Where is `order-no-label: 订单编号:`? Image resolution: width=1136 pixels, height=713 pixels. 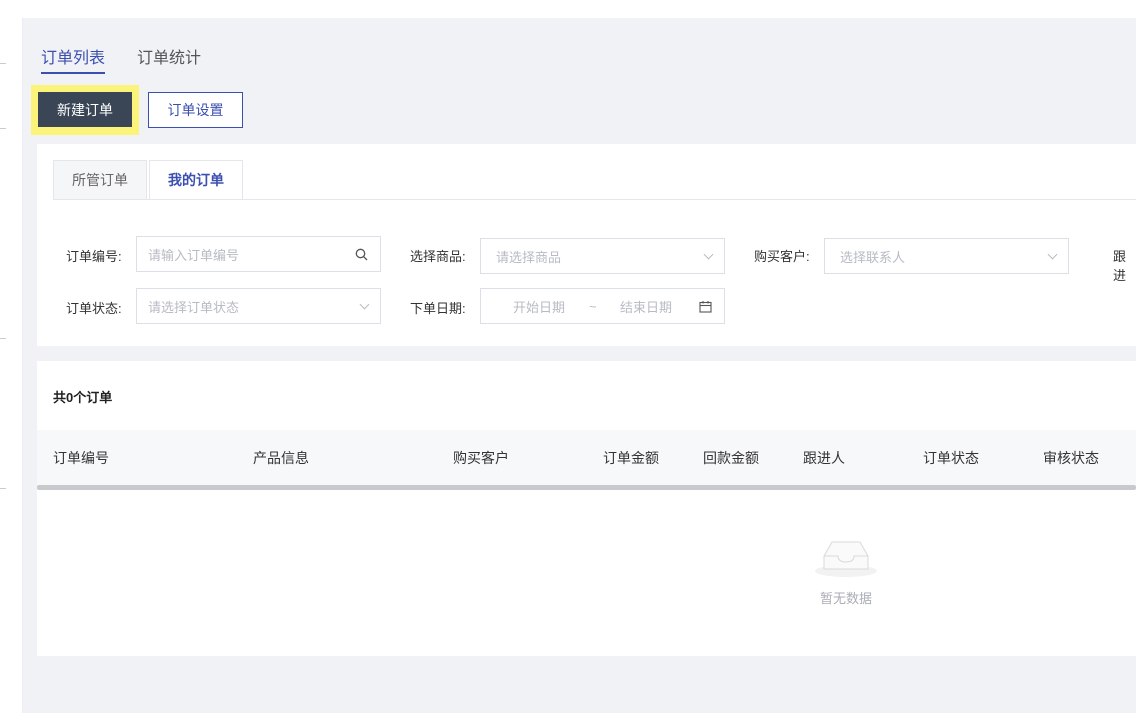 order-no-label: 订单编号: is located at coordinates (94, 256).